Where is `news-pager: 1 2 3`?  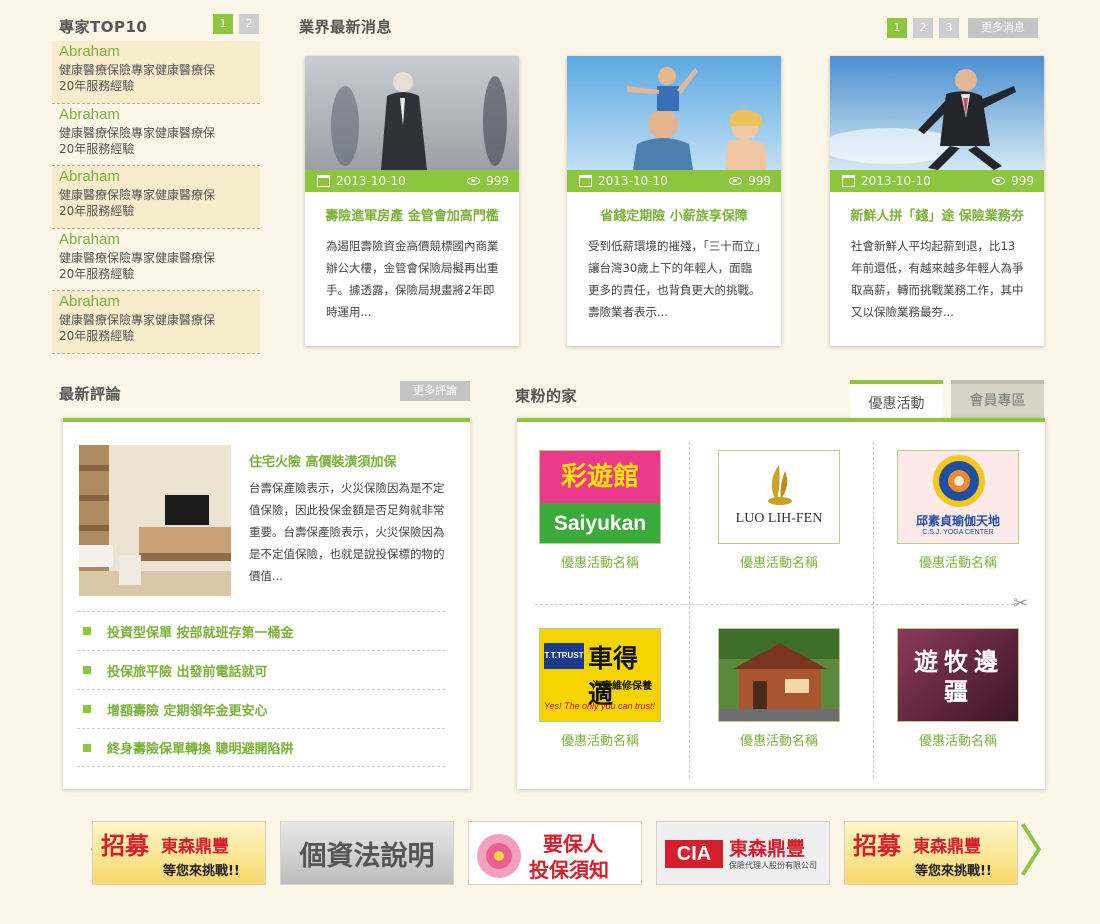 news-pager: 1 2 3 is located at coordinates (923, 28).